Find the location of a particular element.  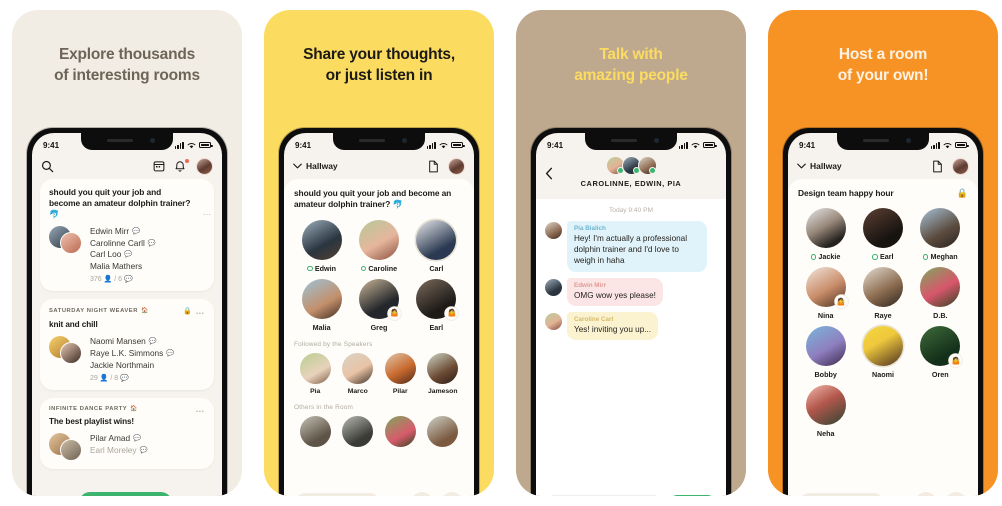

speaker-name: Malia is located at coordinates (321, 327).